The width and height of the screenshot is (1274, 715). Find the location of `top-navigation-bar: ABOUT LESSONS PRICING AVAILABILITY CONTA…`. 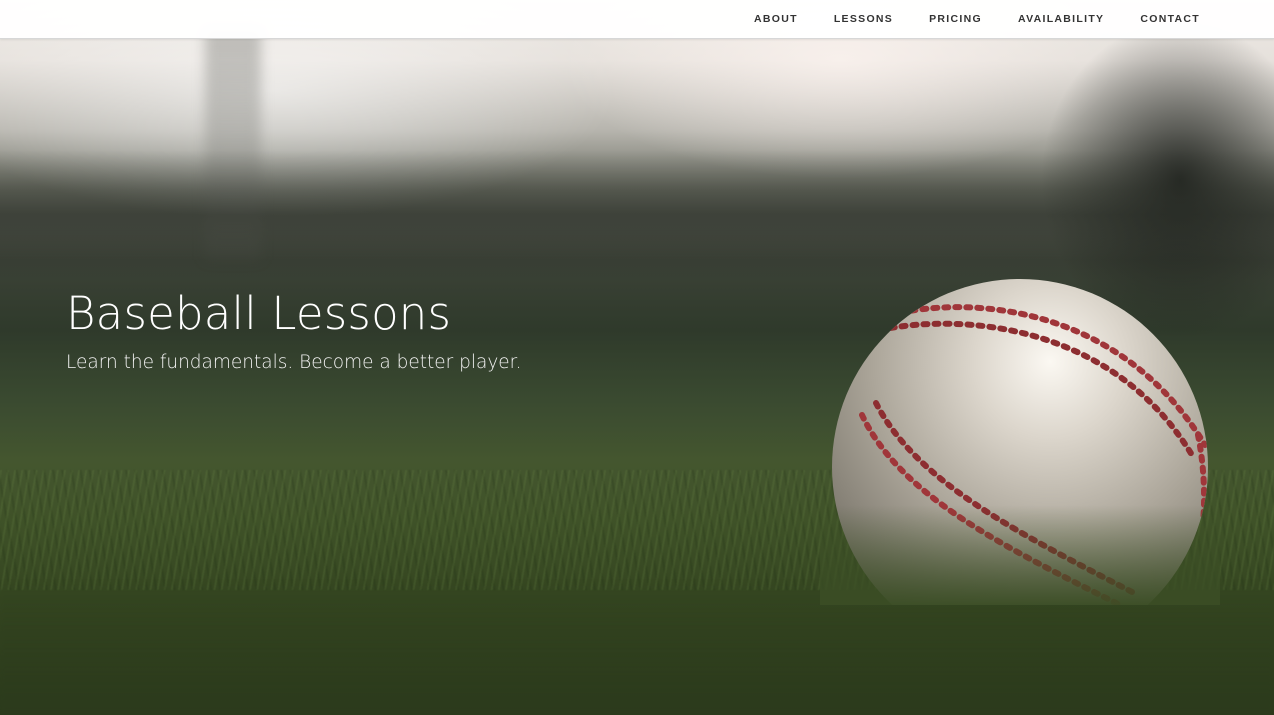

top-navigation-bar: ABOUT LESSONS PRICING AVAILABILITY CONTA… is located at coordinates (637, 19).